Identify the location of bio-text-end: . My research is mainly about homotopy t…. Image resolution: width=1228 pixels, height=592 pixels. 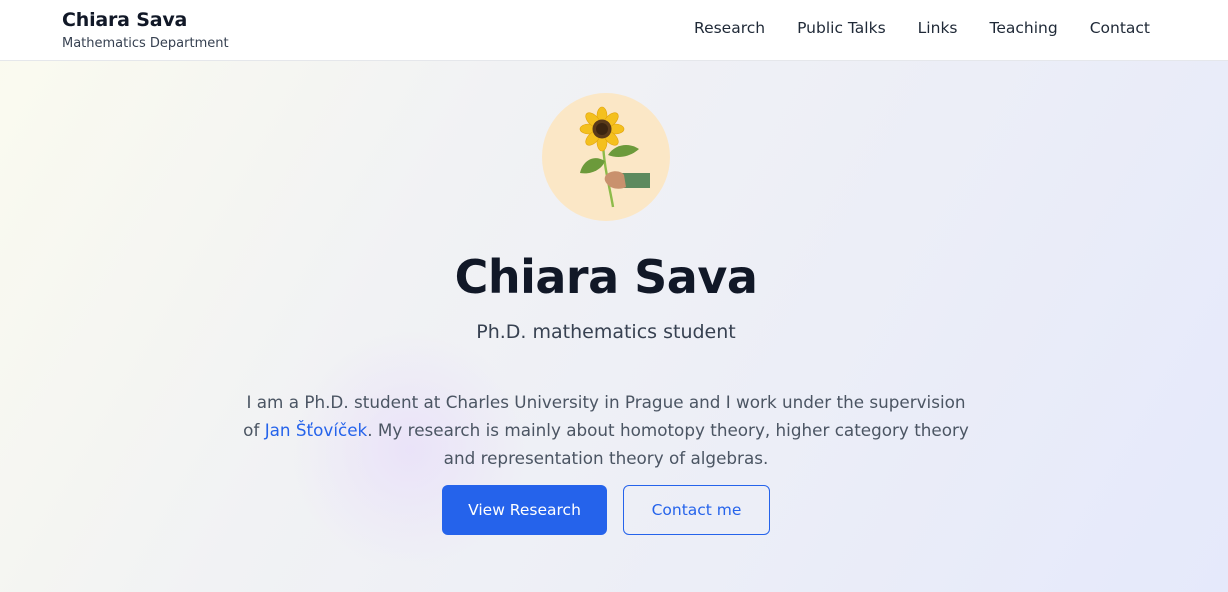
(668, 443).